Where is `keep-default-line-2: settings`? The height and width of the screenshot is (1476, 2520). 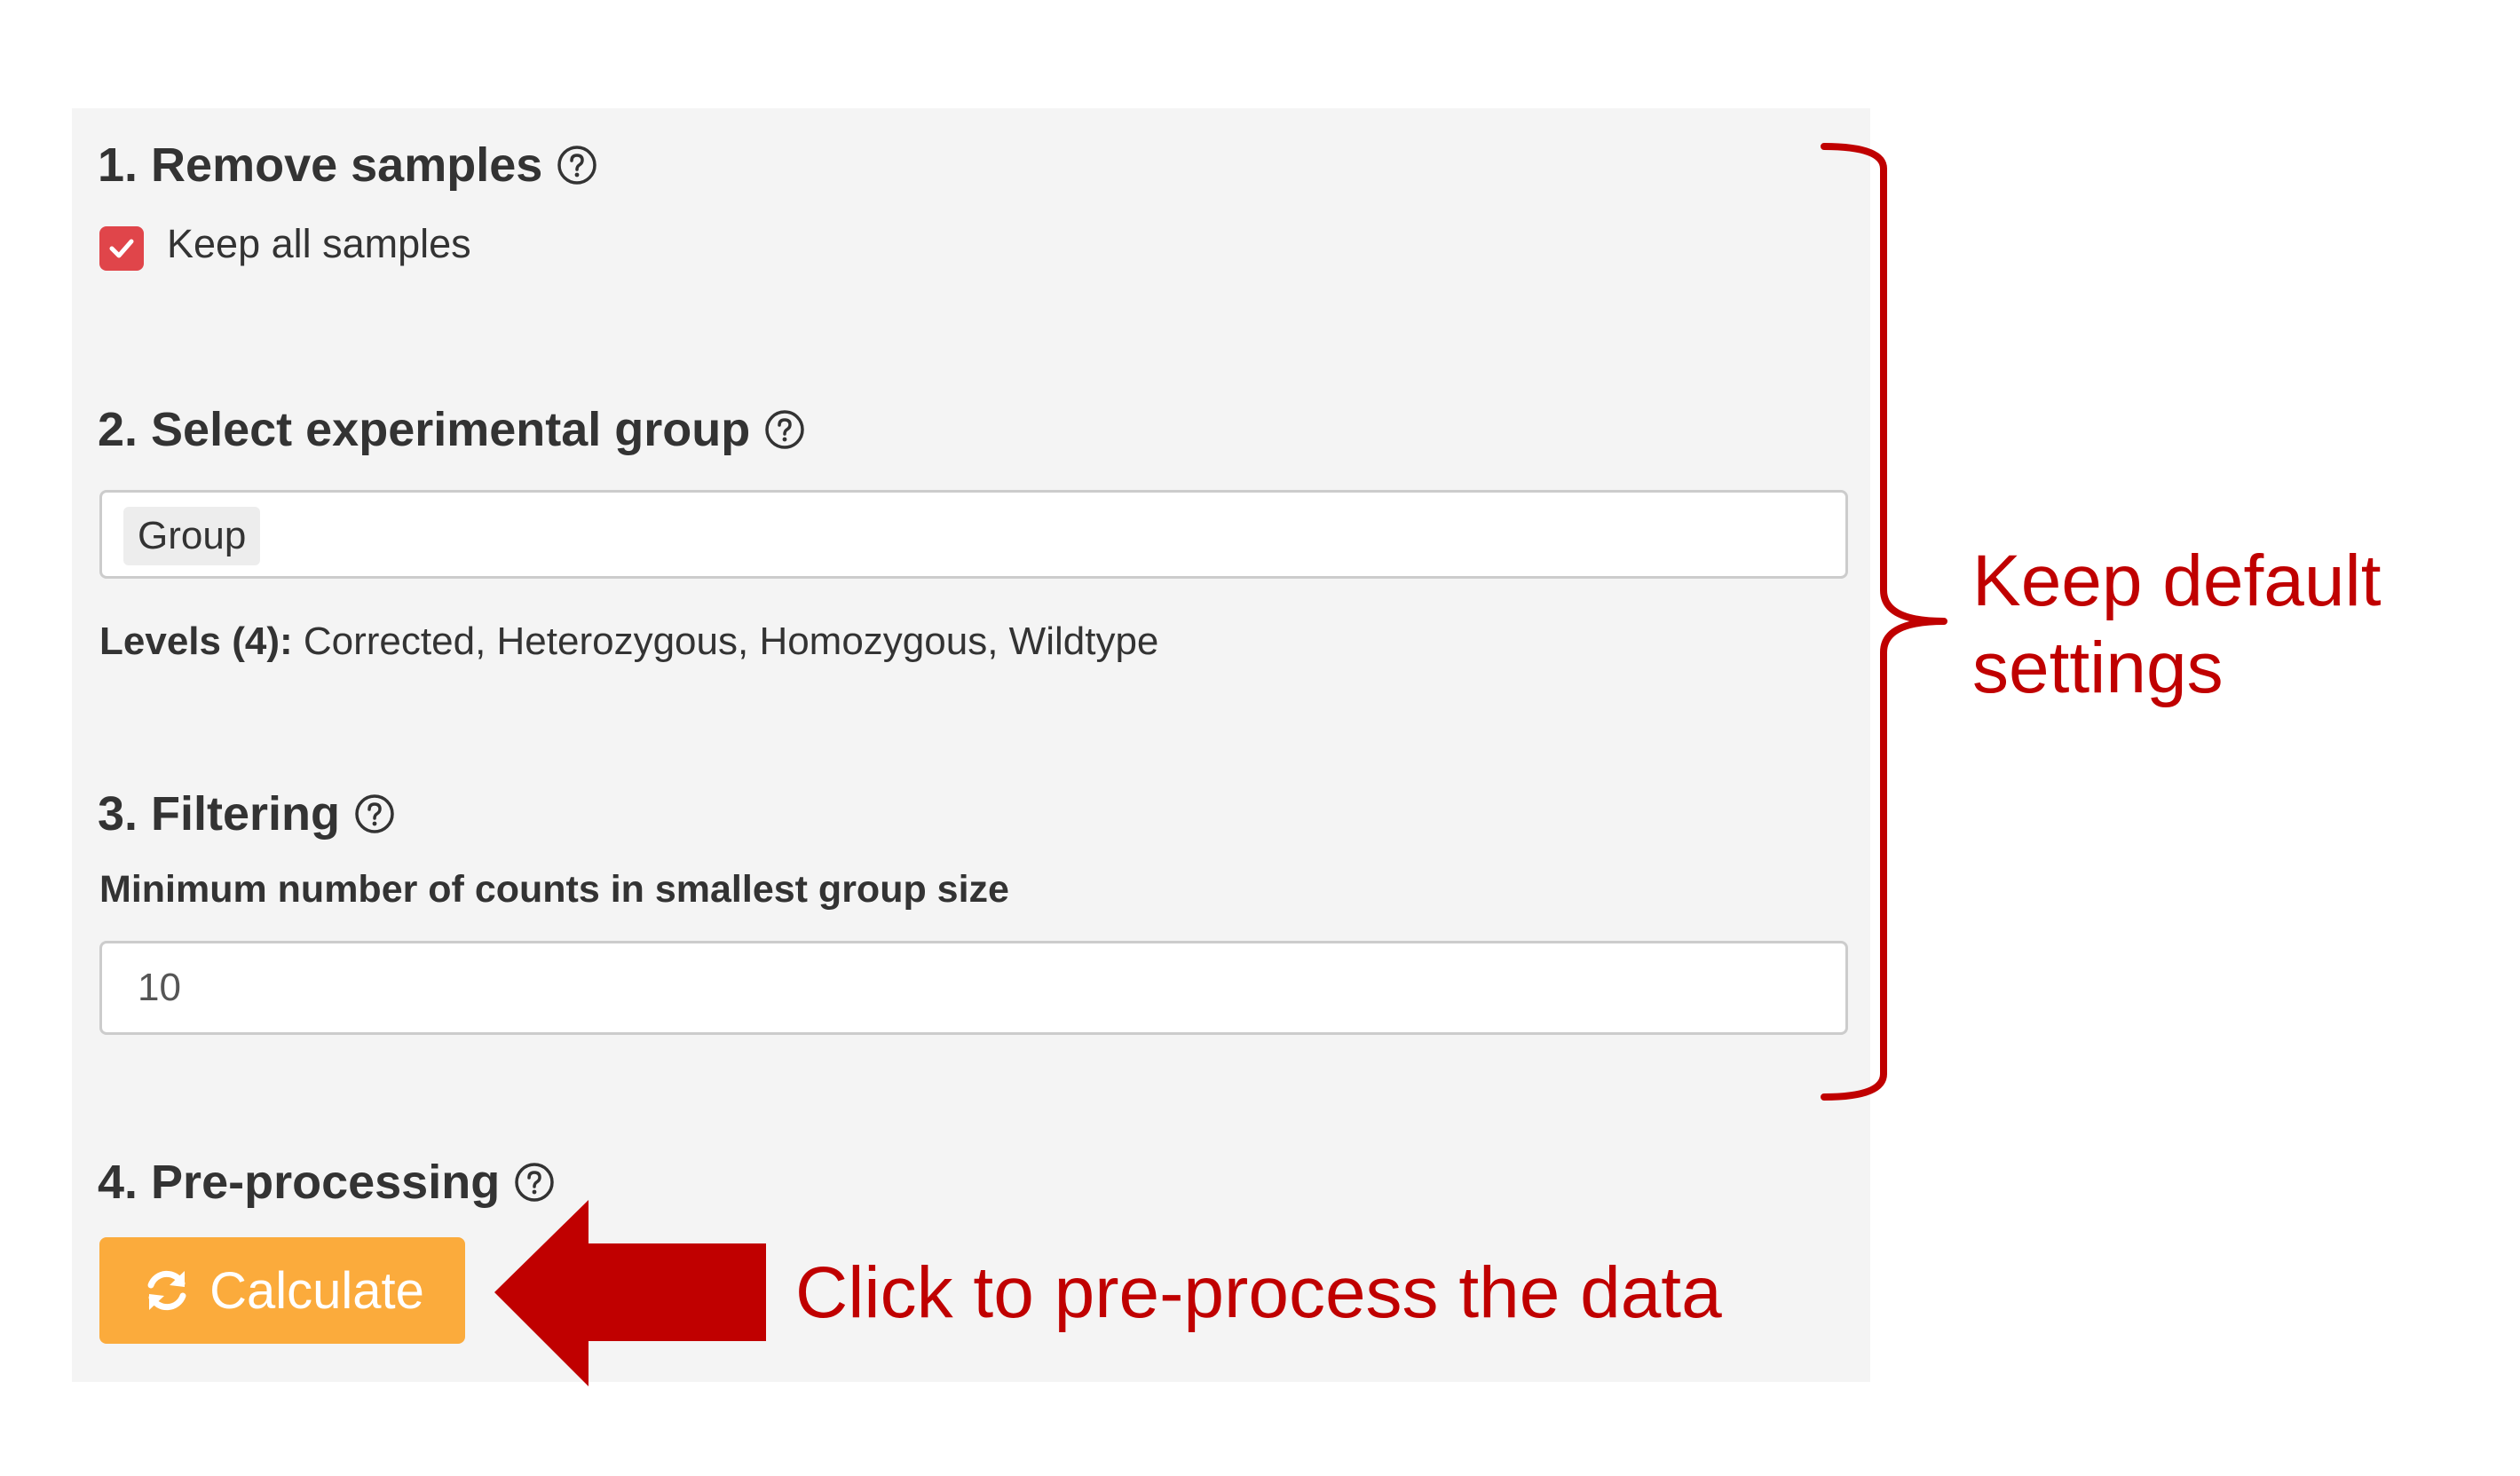
keep-default-line-2: settings is located at coordinates (2098, 667).